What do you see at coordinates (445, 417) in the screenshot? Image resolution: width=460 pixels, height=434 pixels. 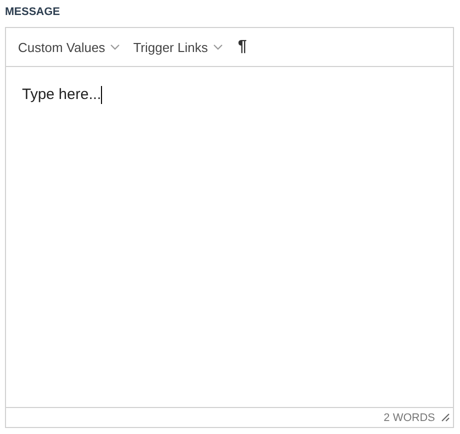 I see `resize-handle-icon` at bounding box center [445, 417].